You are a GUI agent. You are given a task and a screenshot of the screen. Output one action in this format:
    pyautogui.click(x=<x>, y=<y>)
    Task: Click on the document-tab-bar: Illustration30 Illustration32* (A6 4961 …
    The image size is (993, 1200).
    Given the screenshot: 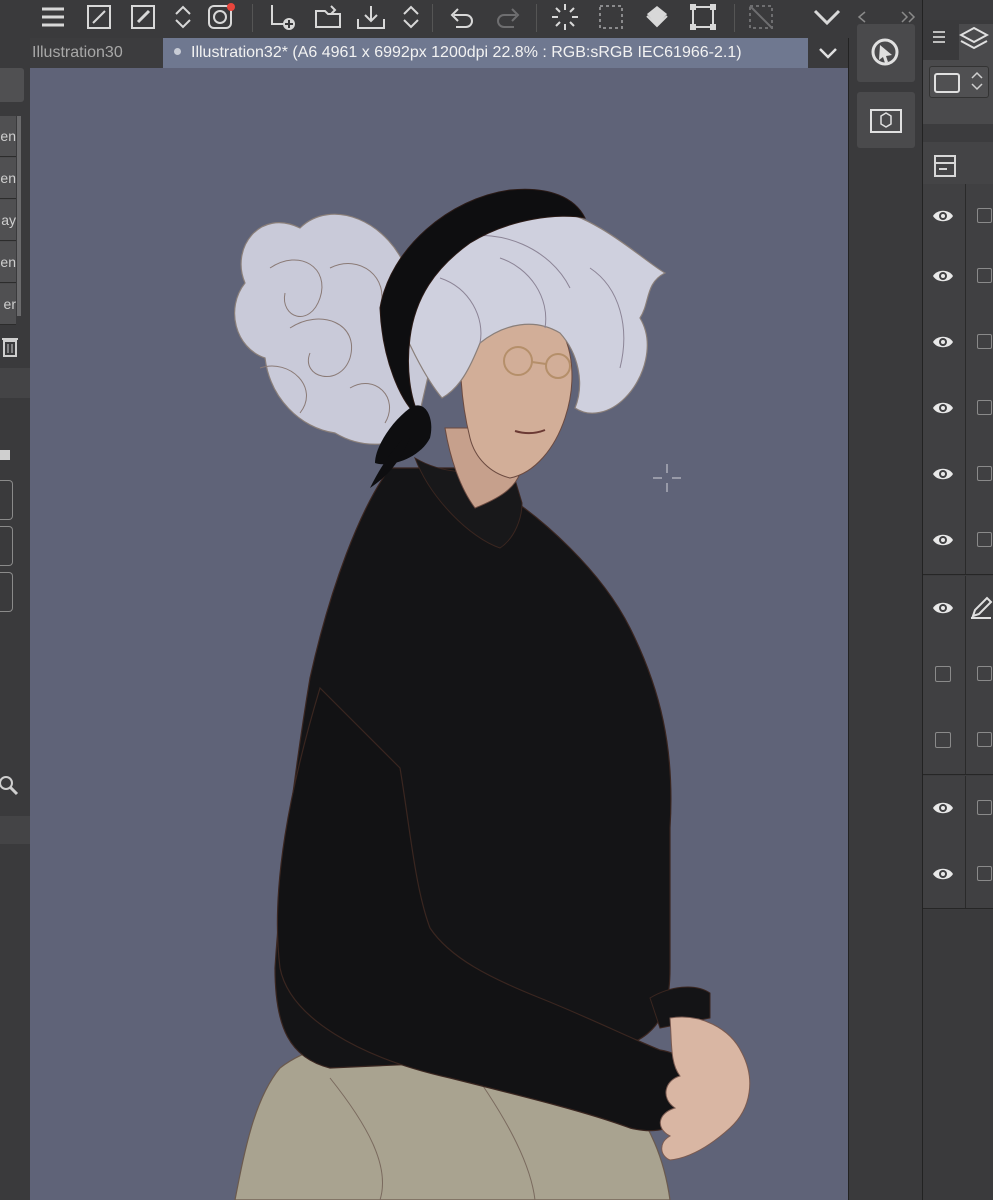 What is the action you would take?
    pyautogui.click(x=424, y=53)
    